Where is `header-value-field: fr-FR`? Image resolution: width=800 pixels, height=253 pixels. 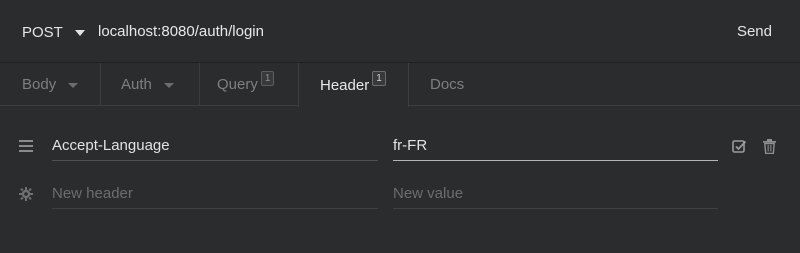 header-value-field: fr-FR is located at coordinates (555, 146).